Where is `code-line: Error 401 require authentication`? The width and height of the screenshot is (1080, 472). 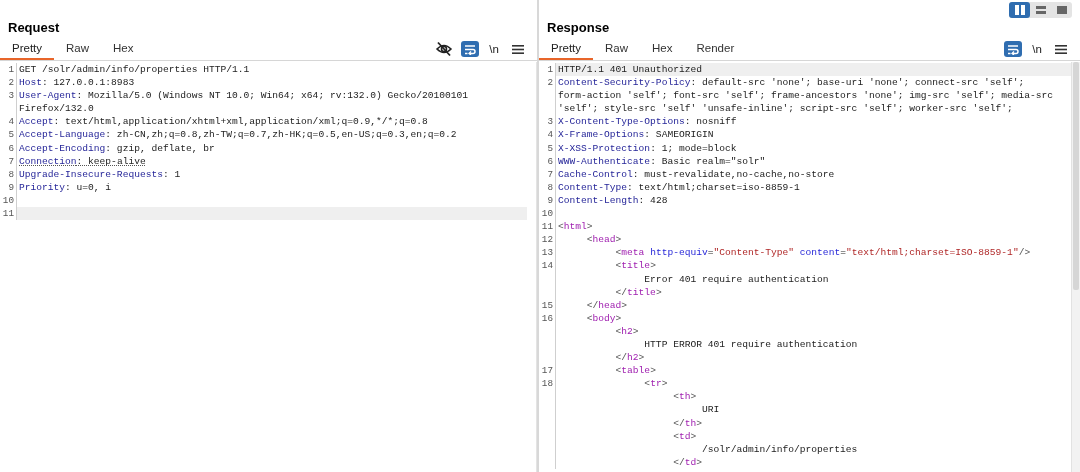
code-line: Error 401 require authentication is located at coordinates (736, 279).